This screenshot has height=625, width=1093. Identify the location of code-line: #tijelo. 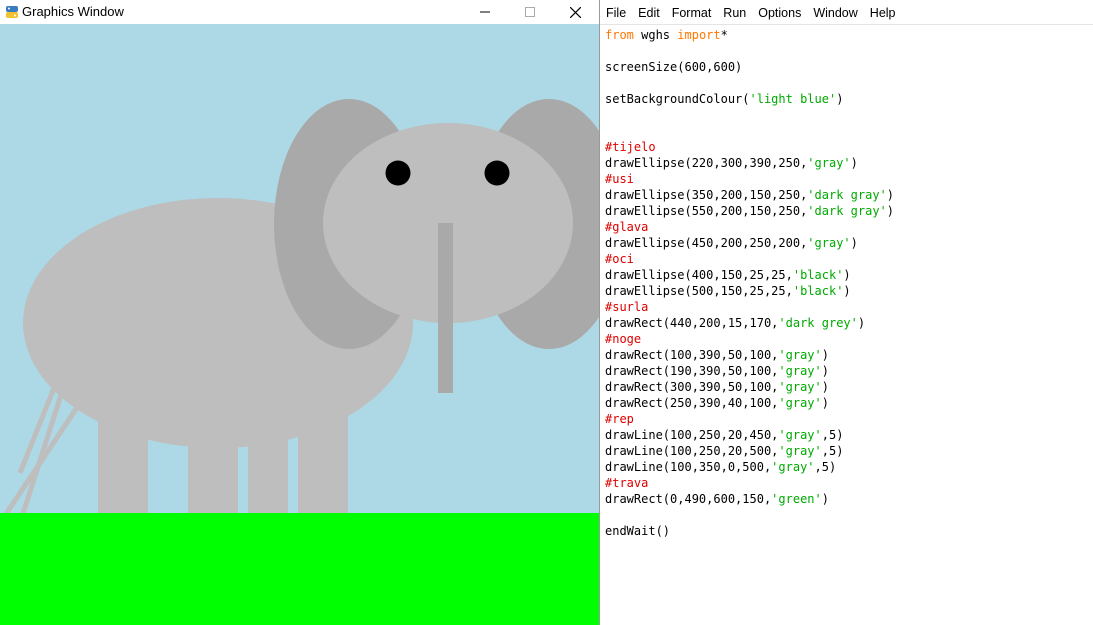
(847, 147).